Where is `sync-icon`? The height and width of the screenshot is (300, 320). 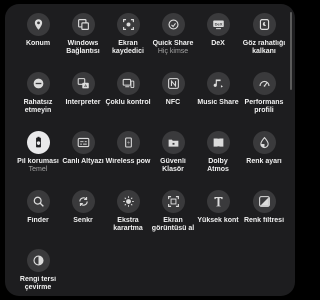 sync-icon is located at coordinates (83, 201).